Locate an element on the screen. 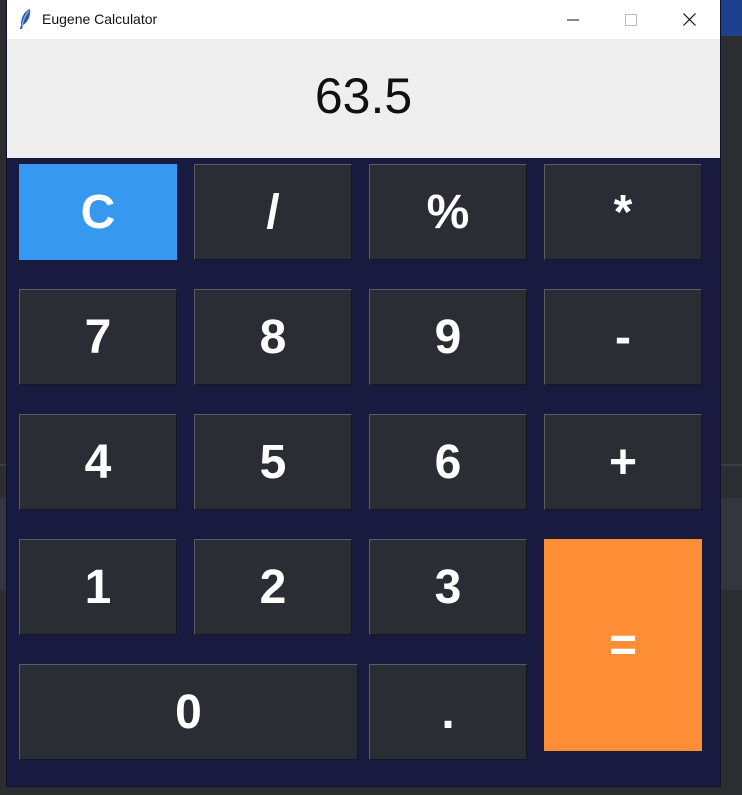 This screenshot has width=742, height=795. digit-3-button: 3 is located at coordinates (448, 587).